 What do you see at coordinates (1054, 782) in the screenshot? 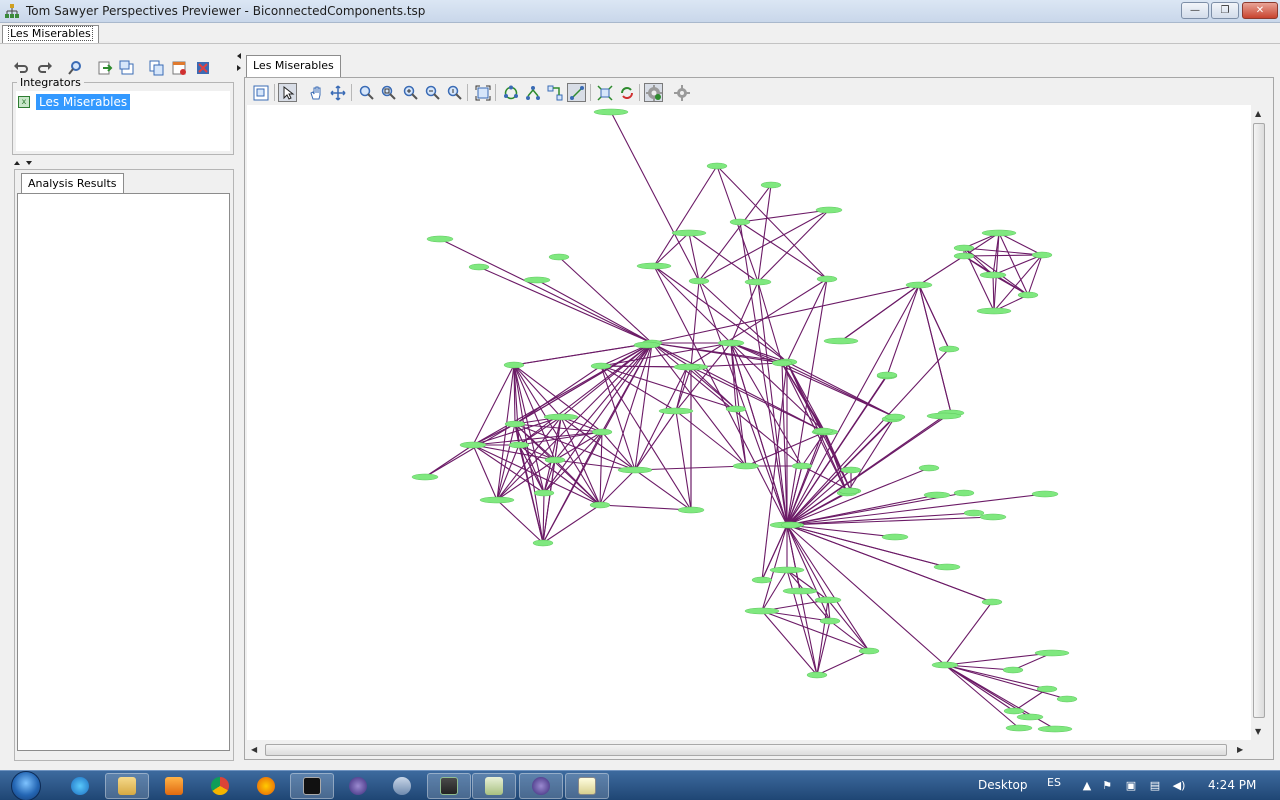
I see `language-indicator: ES` at bounding box center [1054, 782].